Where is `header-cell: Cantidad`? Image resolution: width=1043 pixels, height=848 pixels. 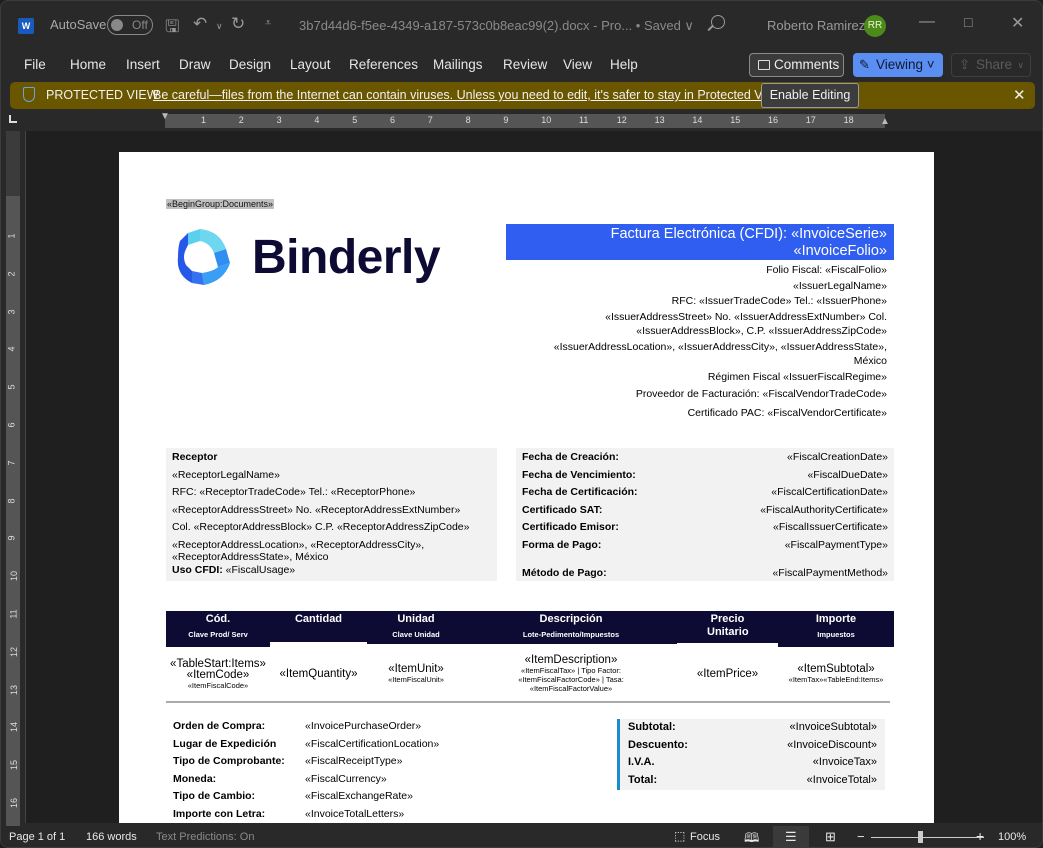
header-cell: Cantidad is located at coordinates (318, 626).